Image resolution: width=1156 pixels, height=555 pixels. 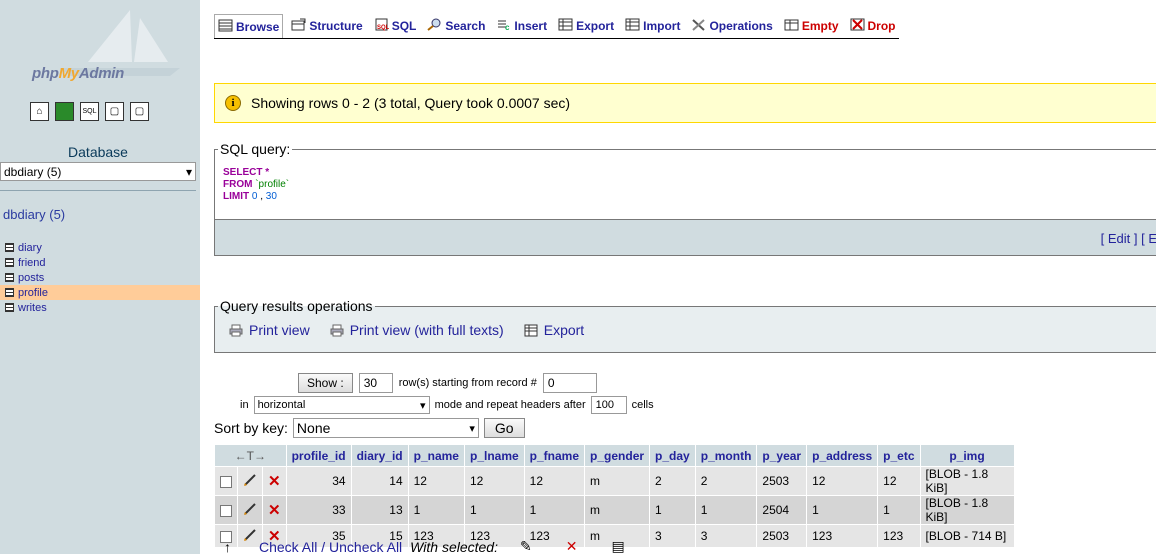 I want to click on browse-icon, so click(x=225, y=27).